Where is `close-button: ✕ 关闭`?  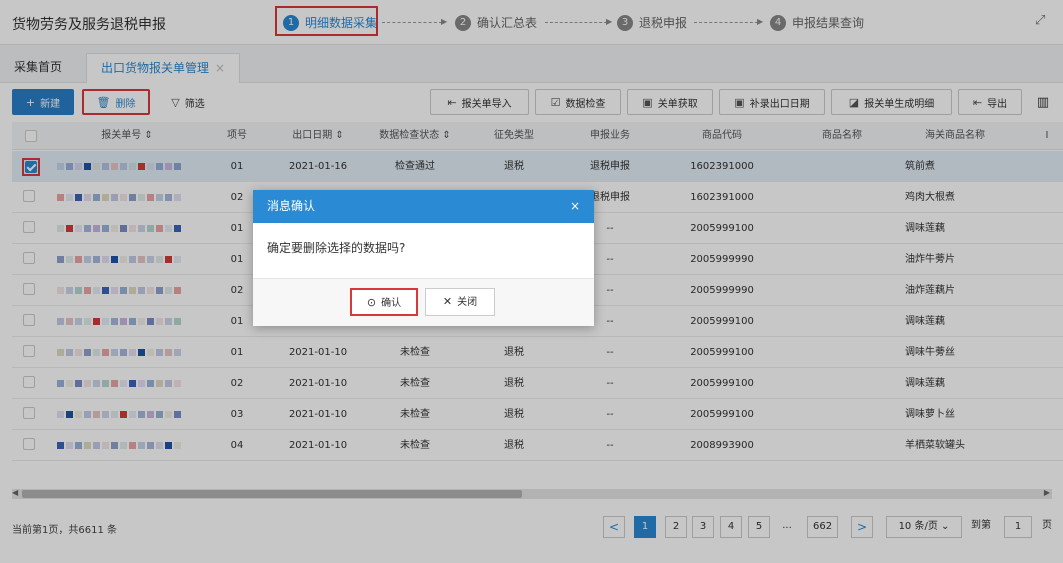
close-button: ✕ 关闭 is located at coordinates (460, 302).